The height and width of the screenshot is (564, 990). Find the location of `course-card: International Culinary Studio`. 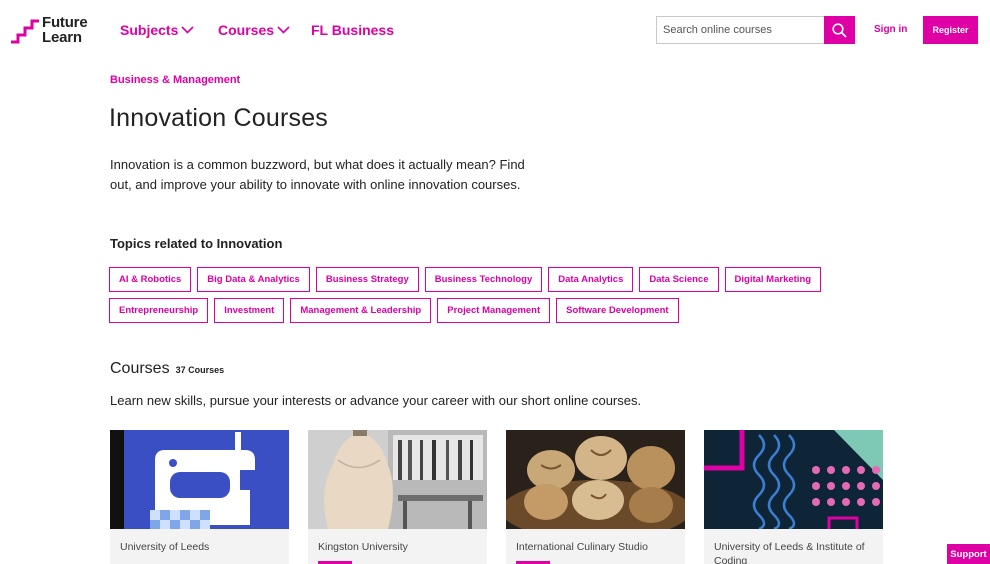

course-card: International Culinary Studio is located at coordinates (595, 497).